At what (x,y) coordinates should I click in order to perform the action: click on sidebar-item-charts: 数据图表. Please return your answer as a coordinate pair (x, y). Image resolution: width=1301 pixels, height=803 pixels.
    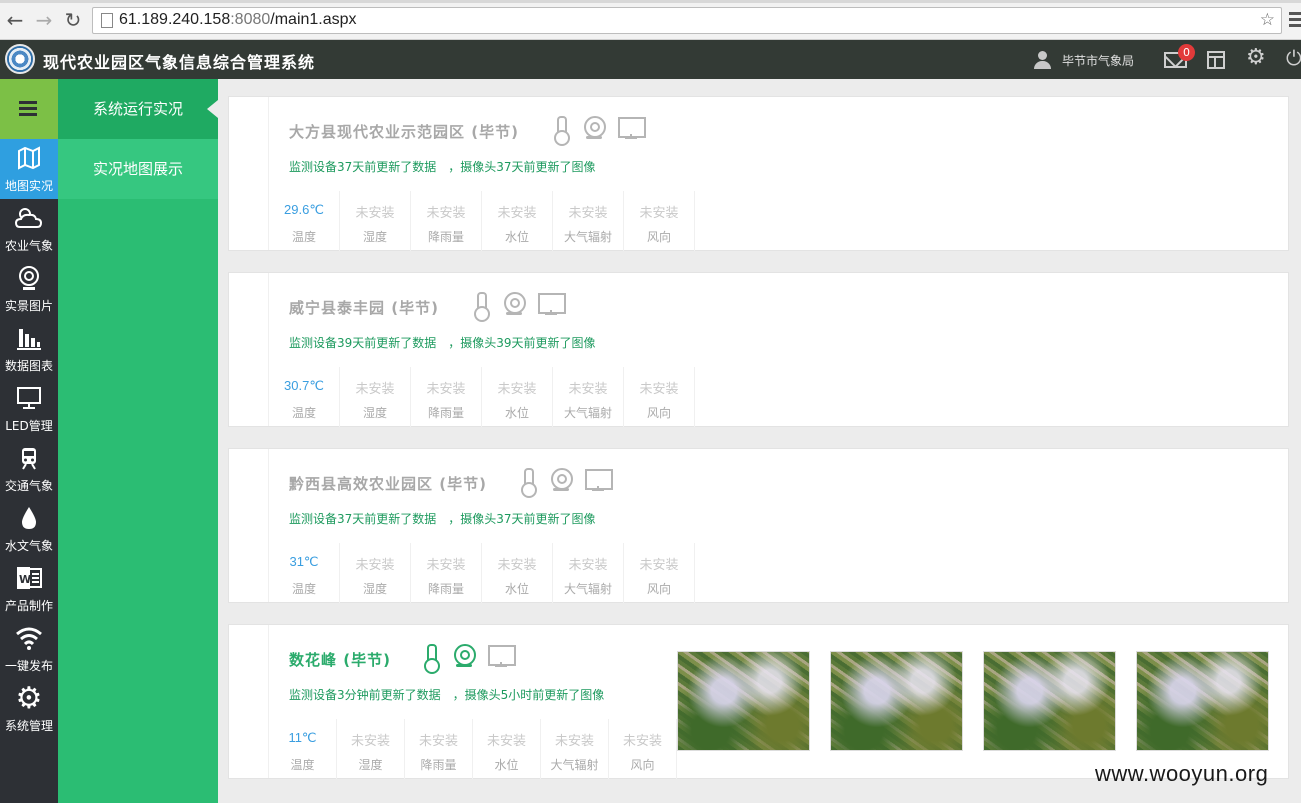
    Looking at the image, I should click on (29, 349).